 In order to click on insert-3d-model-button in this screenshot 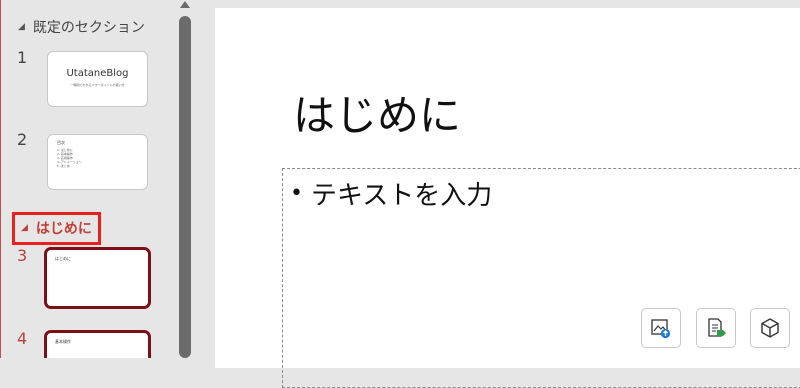, I will do `click(770, 328)`.